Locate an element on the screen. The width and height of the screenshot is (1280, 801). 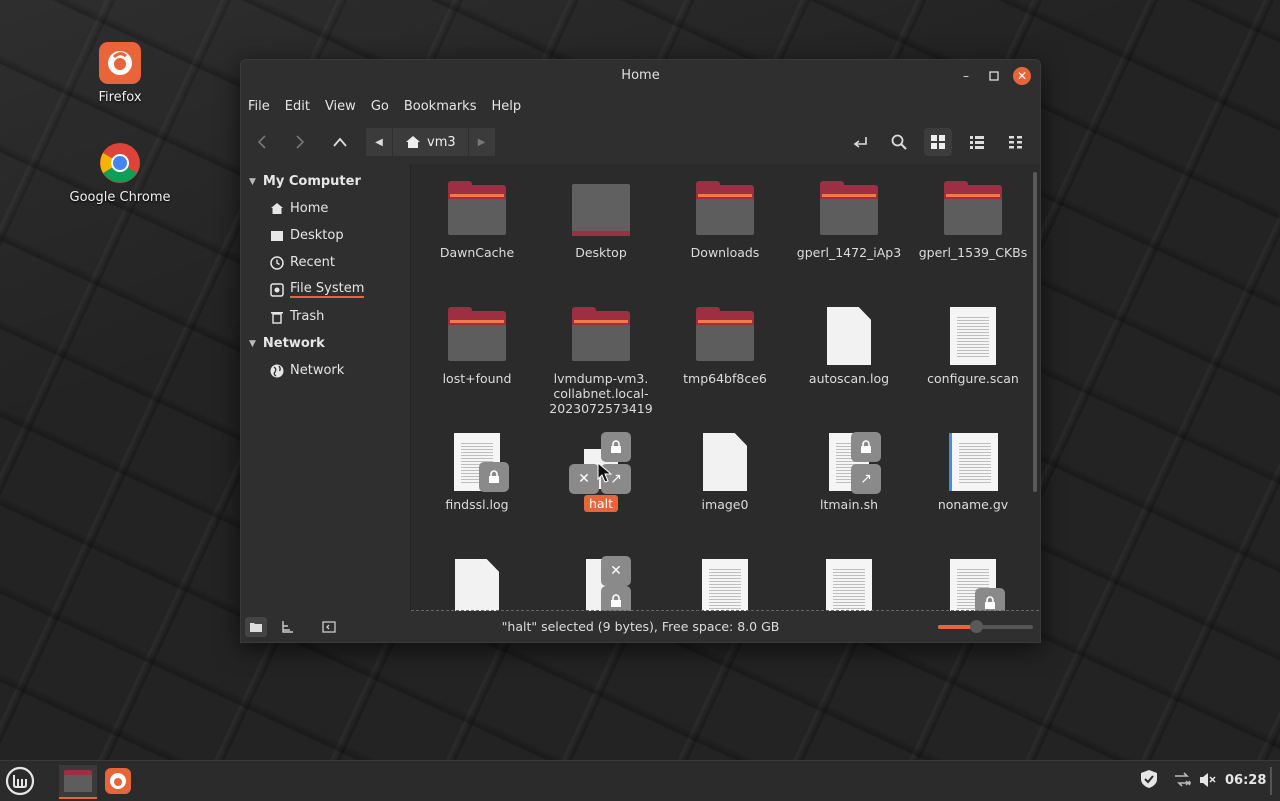
location-toggle-icon is located at coordinates (860, 142).